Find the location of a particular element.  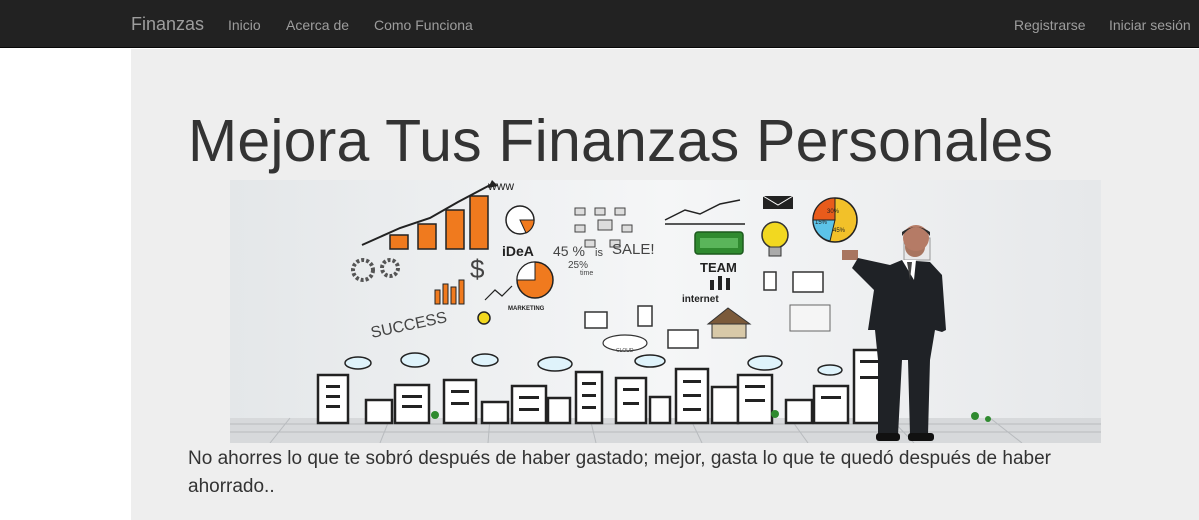

image-label-pie-b: 15% is located at coordinates (821, 223).